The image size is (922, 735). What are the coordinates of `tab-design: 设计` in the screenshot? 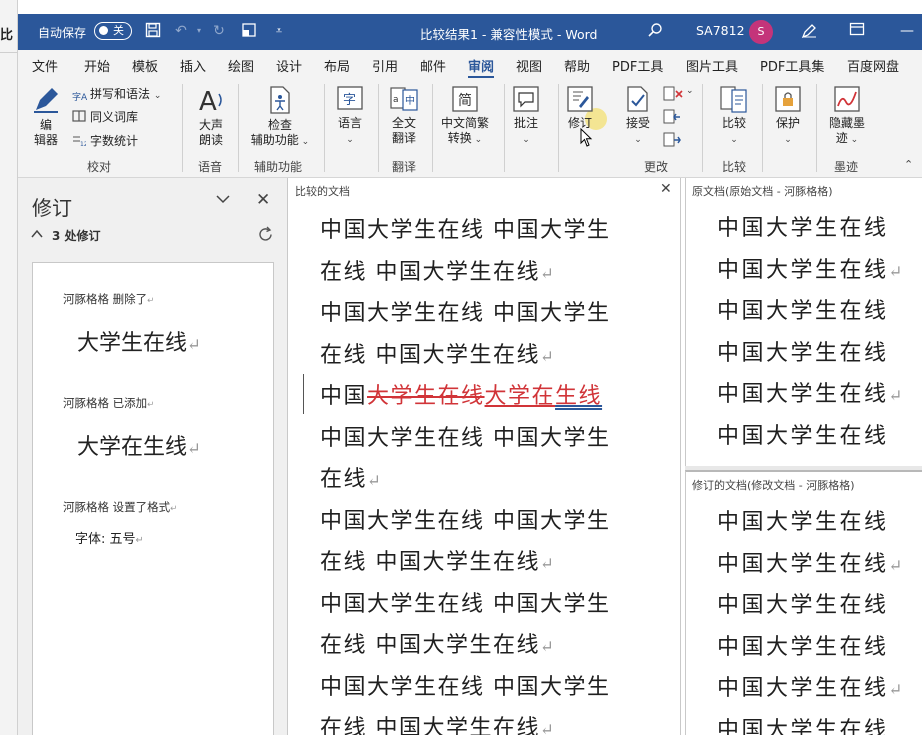 It's located at (289, 65).